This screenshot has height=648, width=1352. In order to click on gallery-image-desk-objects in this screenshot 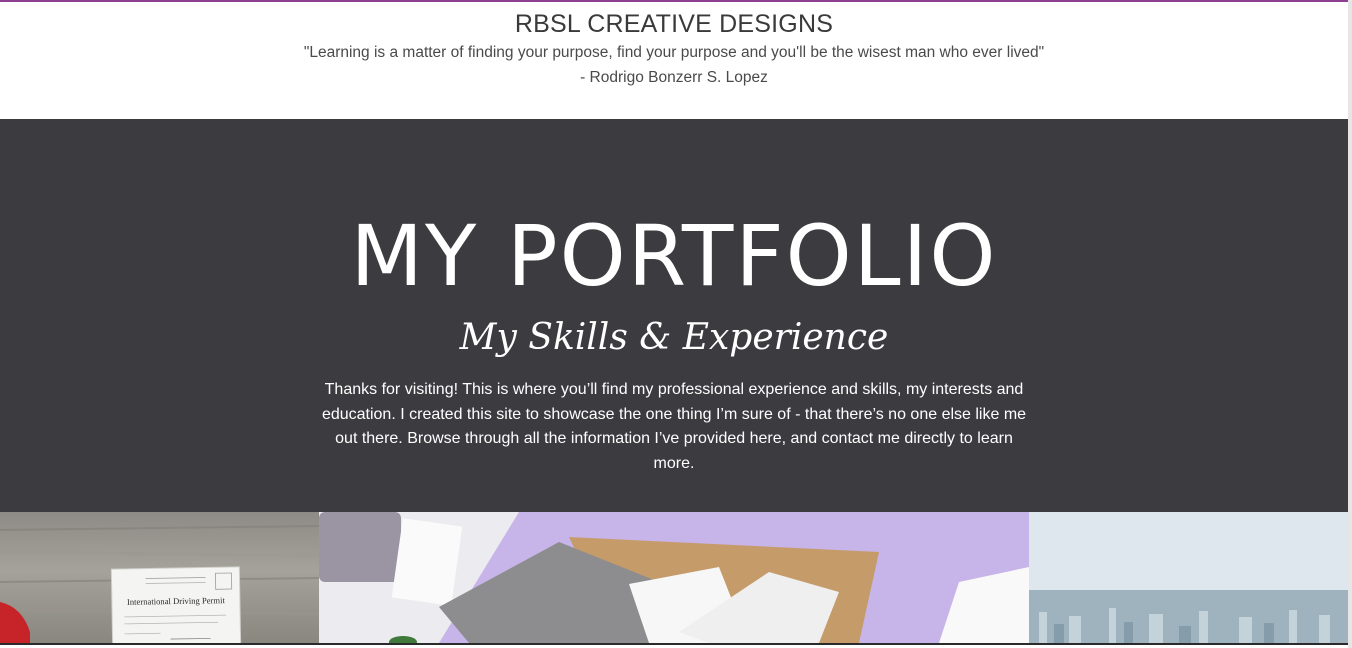, I will do `click(674, 577)`.